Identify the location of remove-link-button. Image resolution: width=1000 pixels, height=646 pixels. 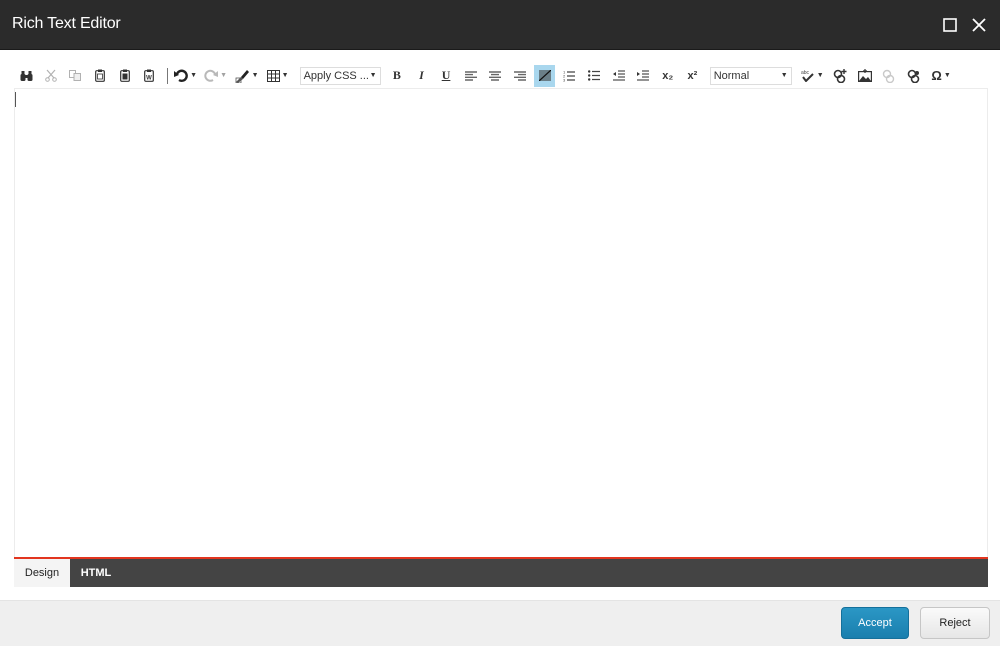
(889, 76).